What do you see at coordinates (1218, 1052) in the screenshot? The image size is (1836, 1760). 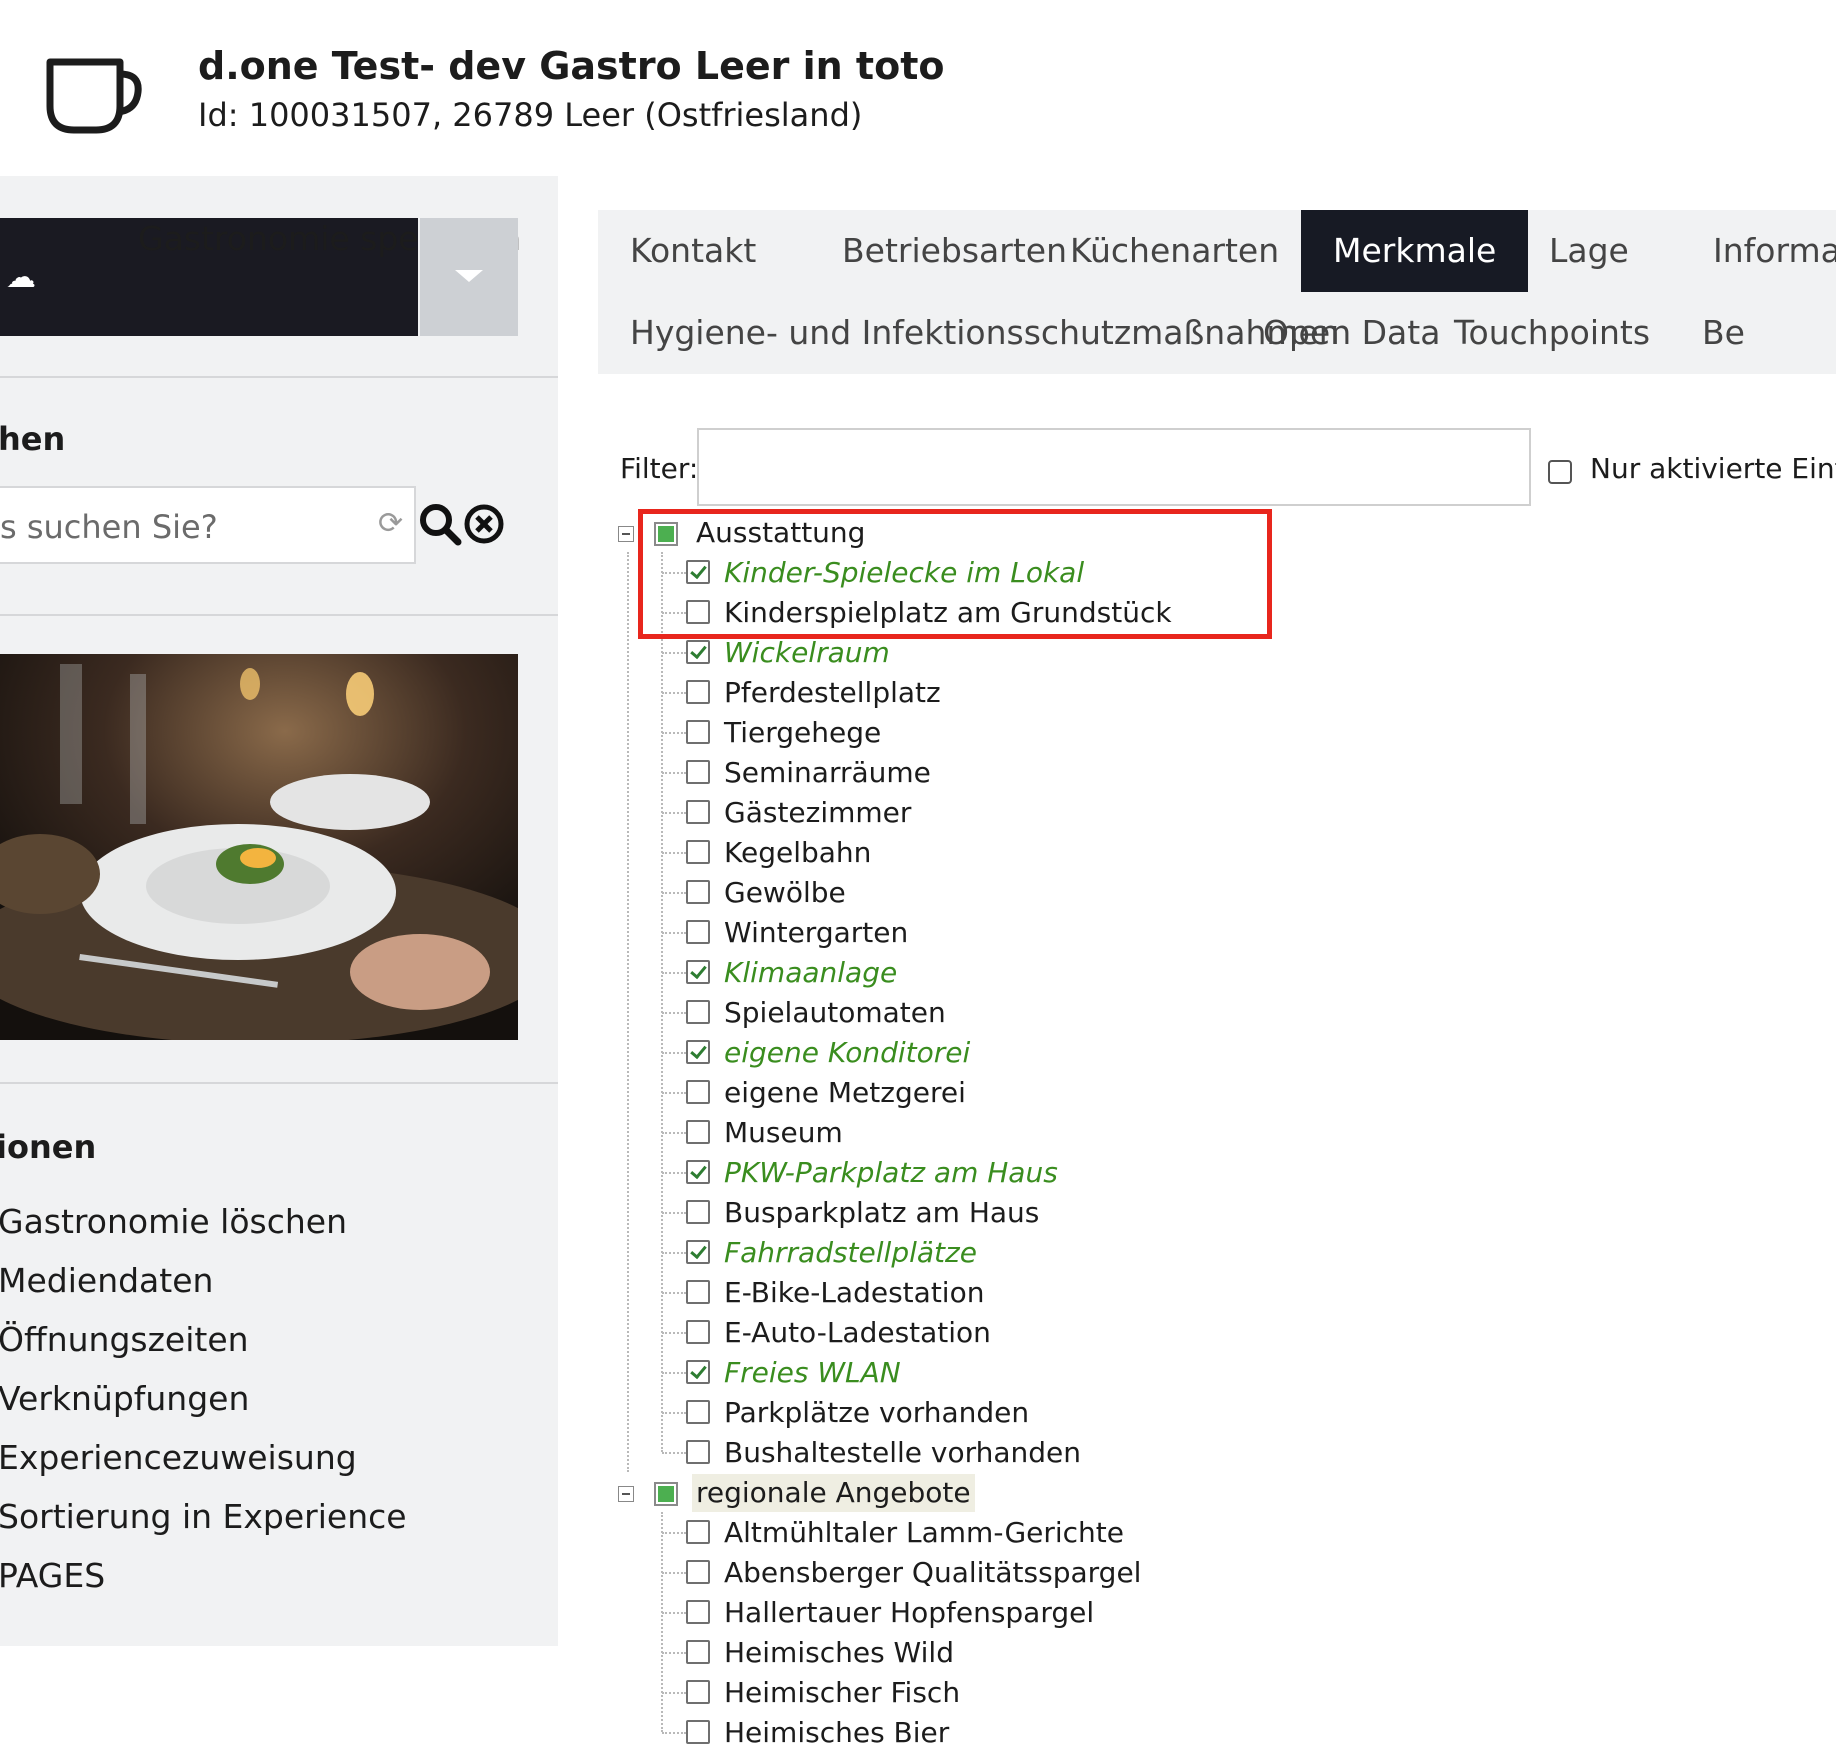 I see `tree-item: eigene Konditorei` at bounding box center [1218, 1052].